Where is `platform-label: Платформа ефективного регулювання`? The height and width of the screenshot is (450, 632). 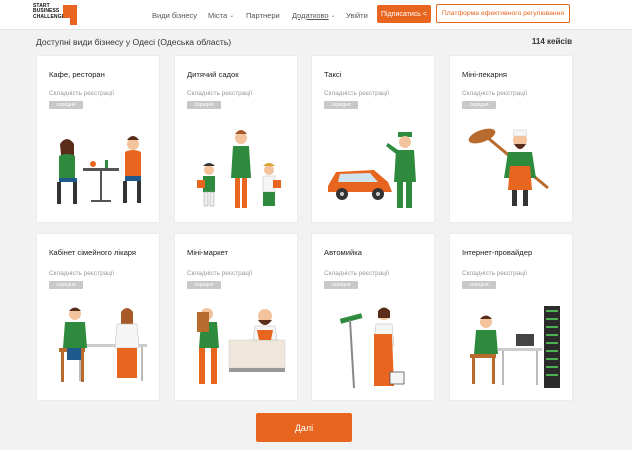
platform-label: Платформа ефективного регулювання is located at coordinates (503, 13).